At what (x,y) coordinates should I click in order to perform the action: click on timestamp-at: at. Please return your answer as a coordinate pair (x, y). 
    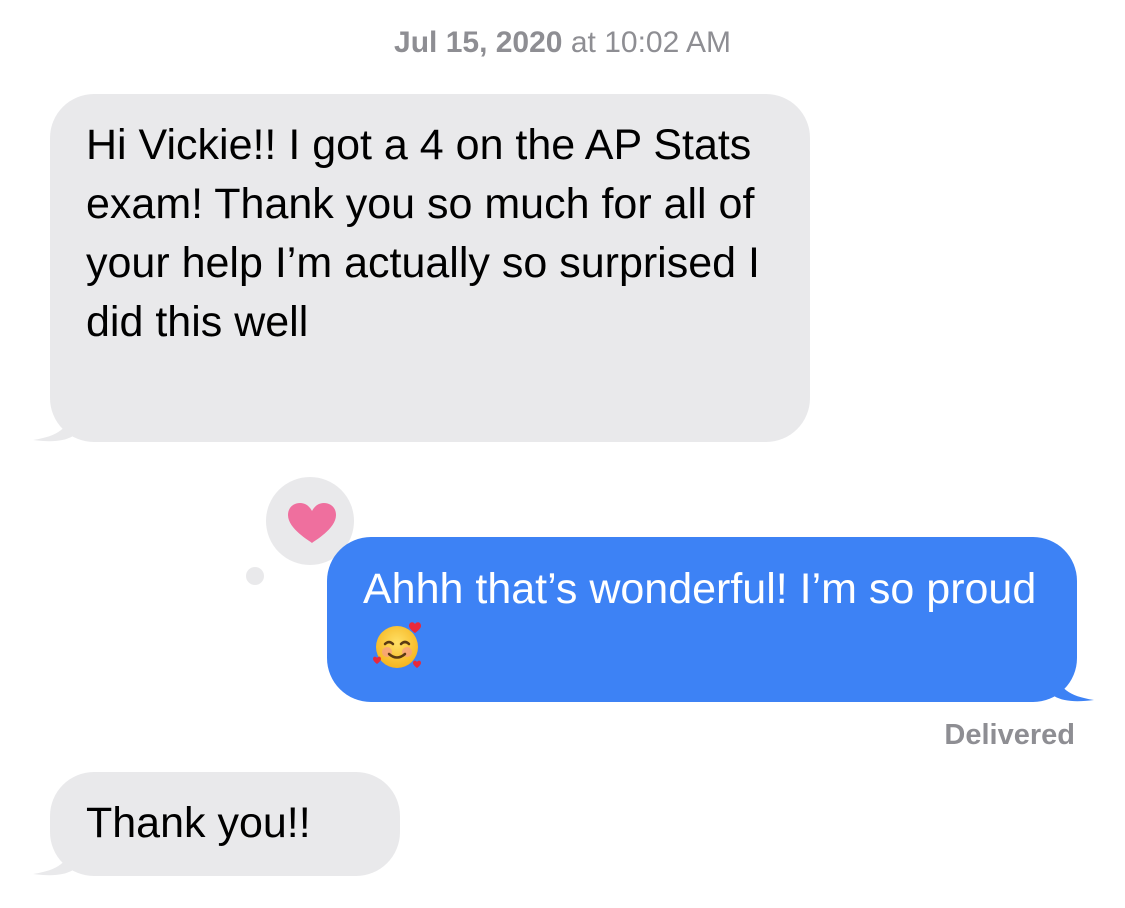
    Looking at the image, I should click on (583, 42).